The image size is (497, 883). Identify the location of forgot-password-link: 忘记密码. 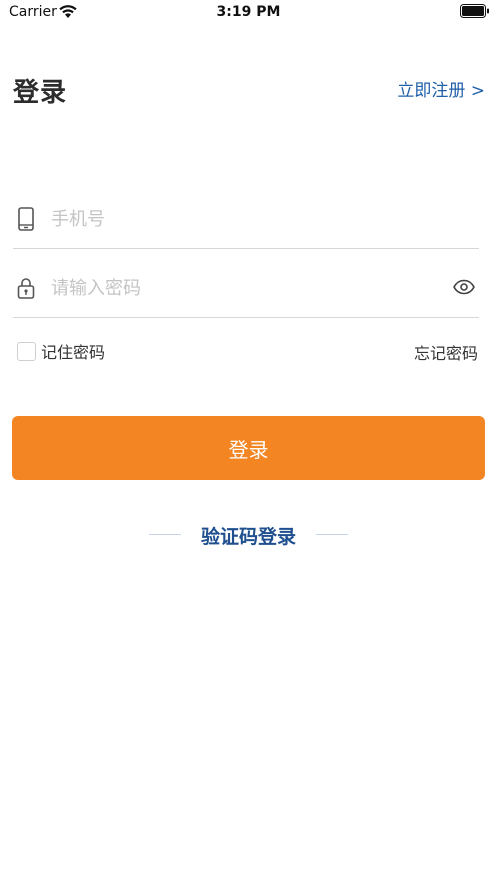
(446, 352).